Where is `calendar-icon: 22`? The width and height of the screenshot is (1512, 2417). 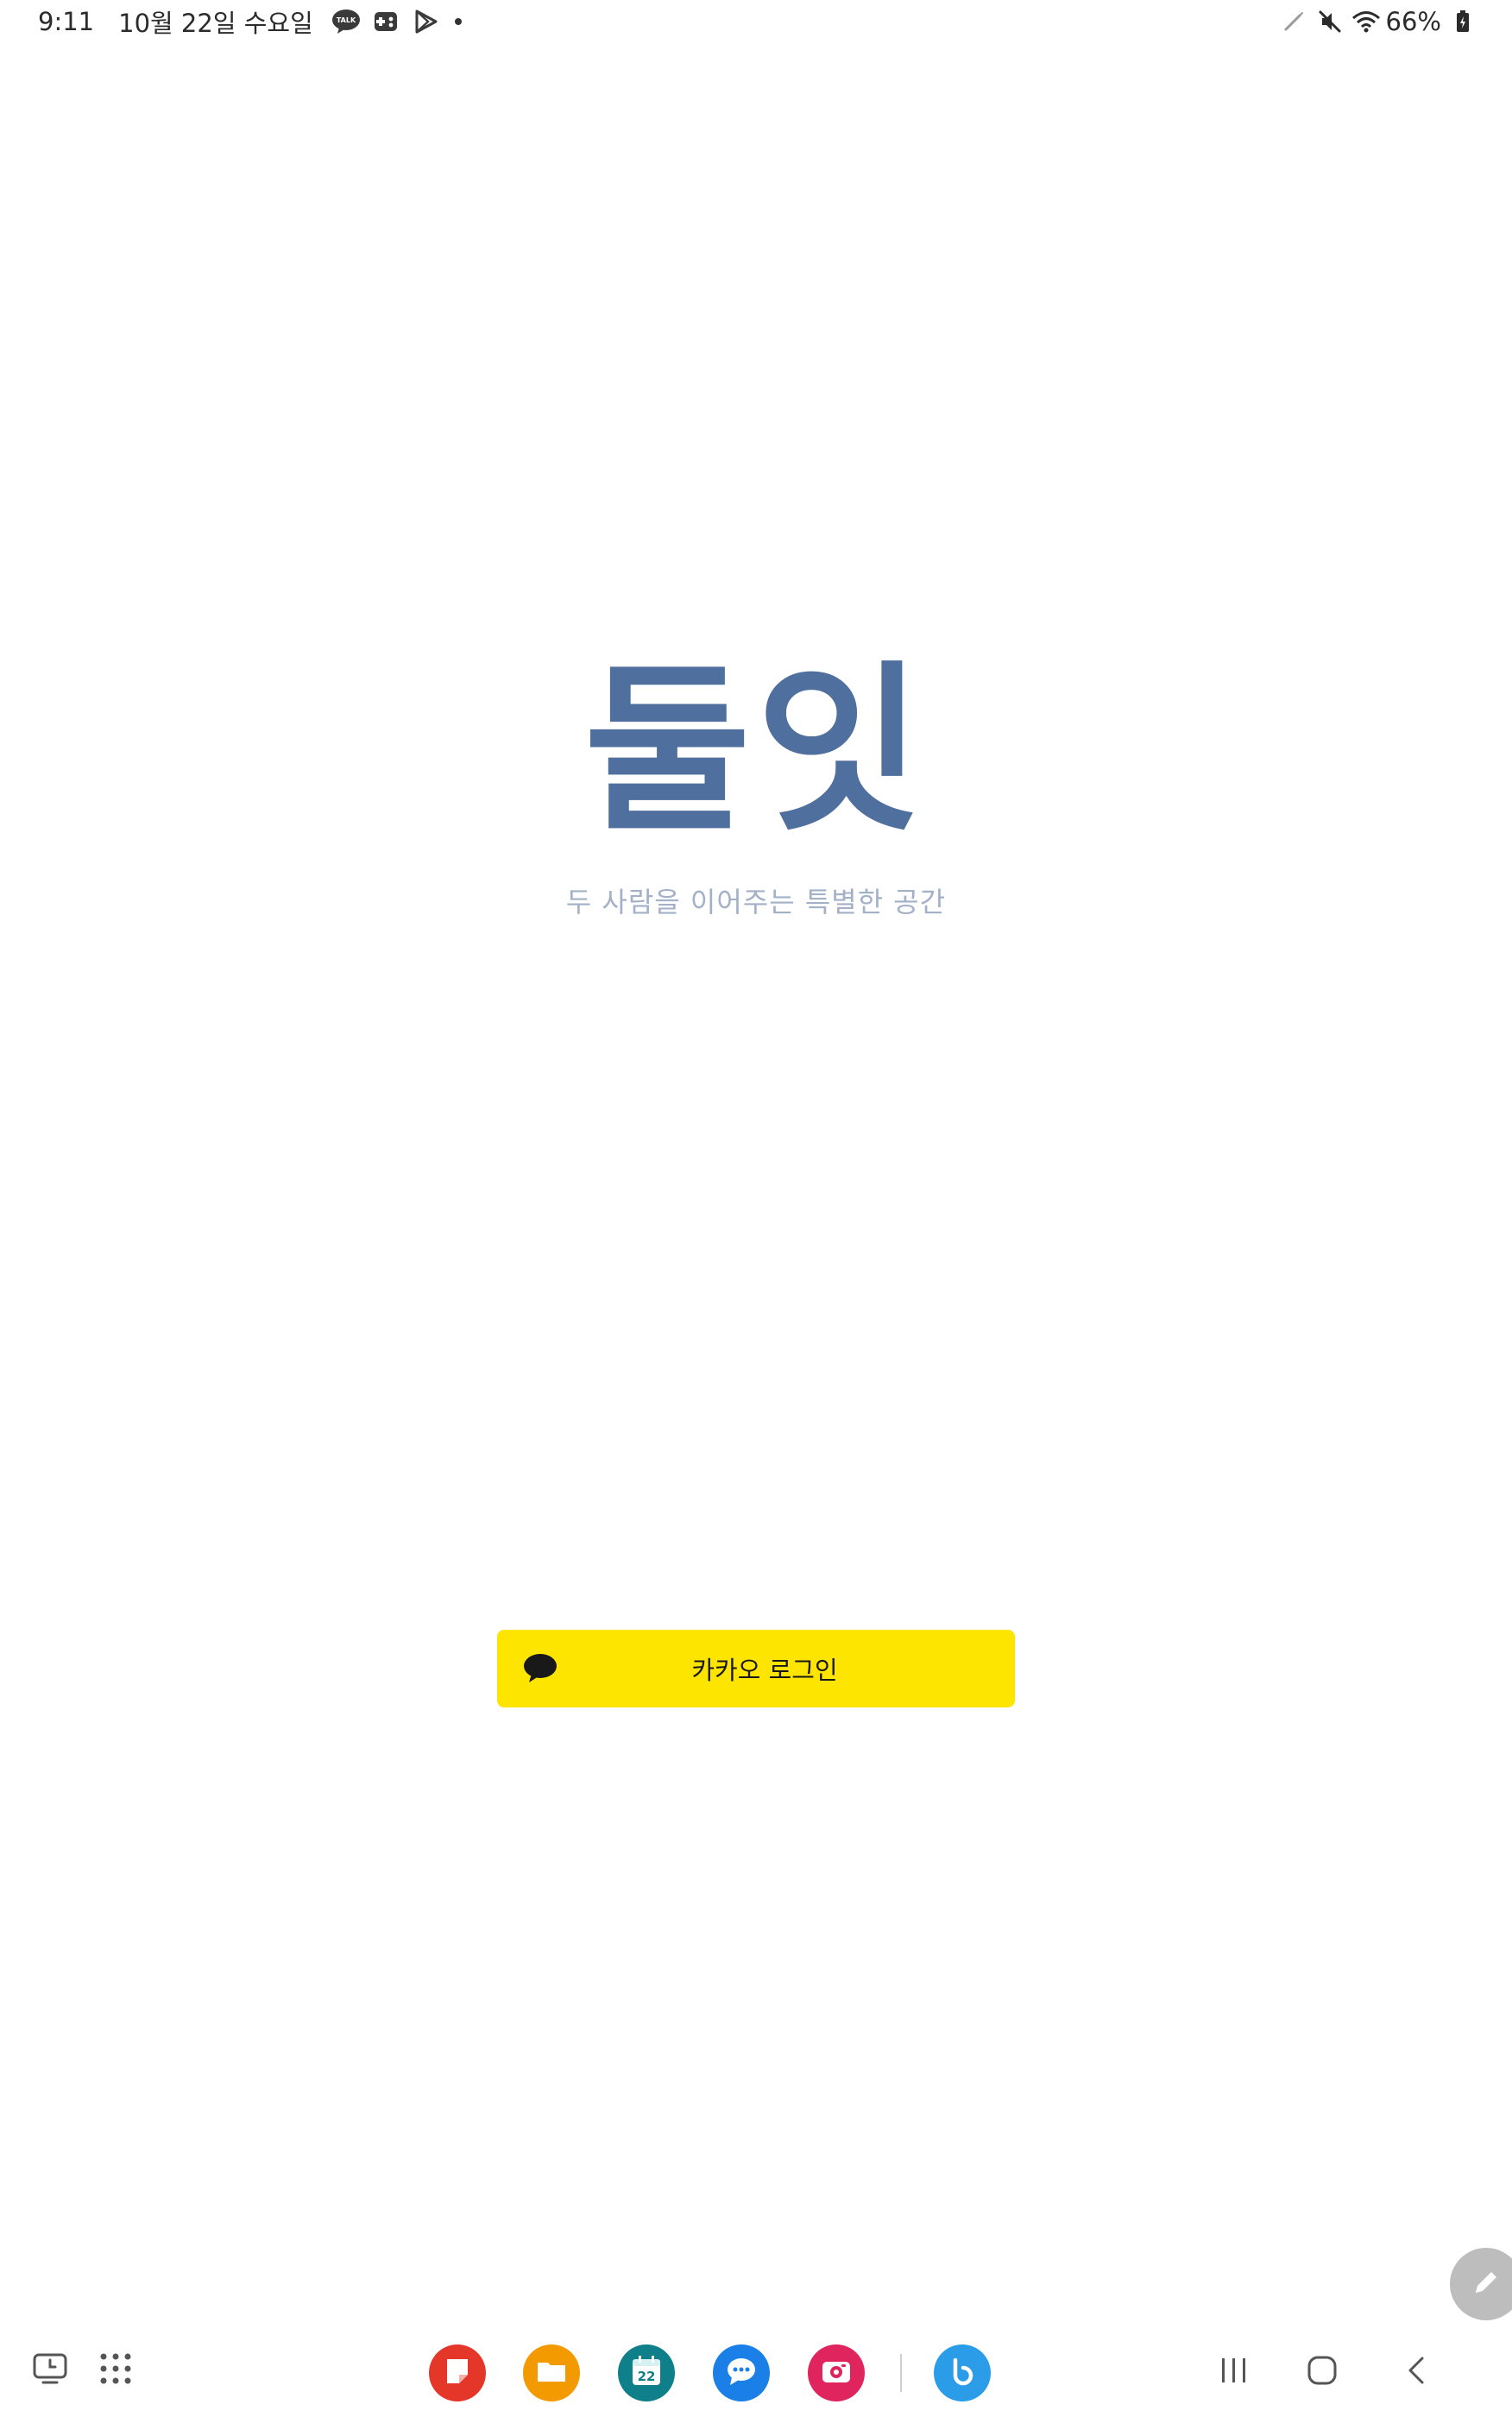
calendar-icon: 22 is located at coordinates (647, 2373).